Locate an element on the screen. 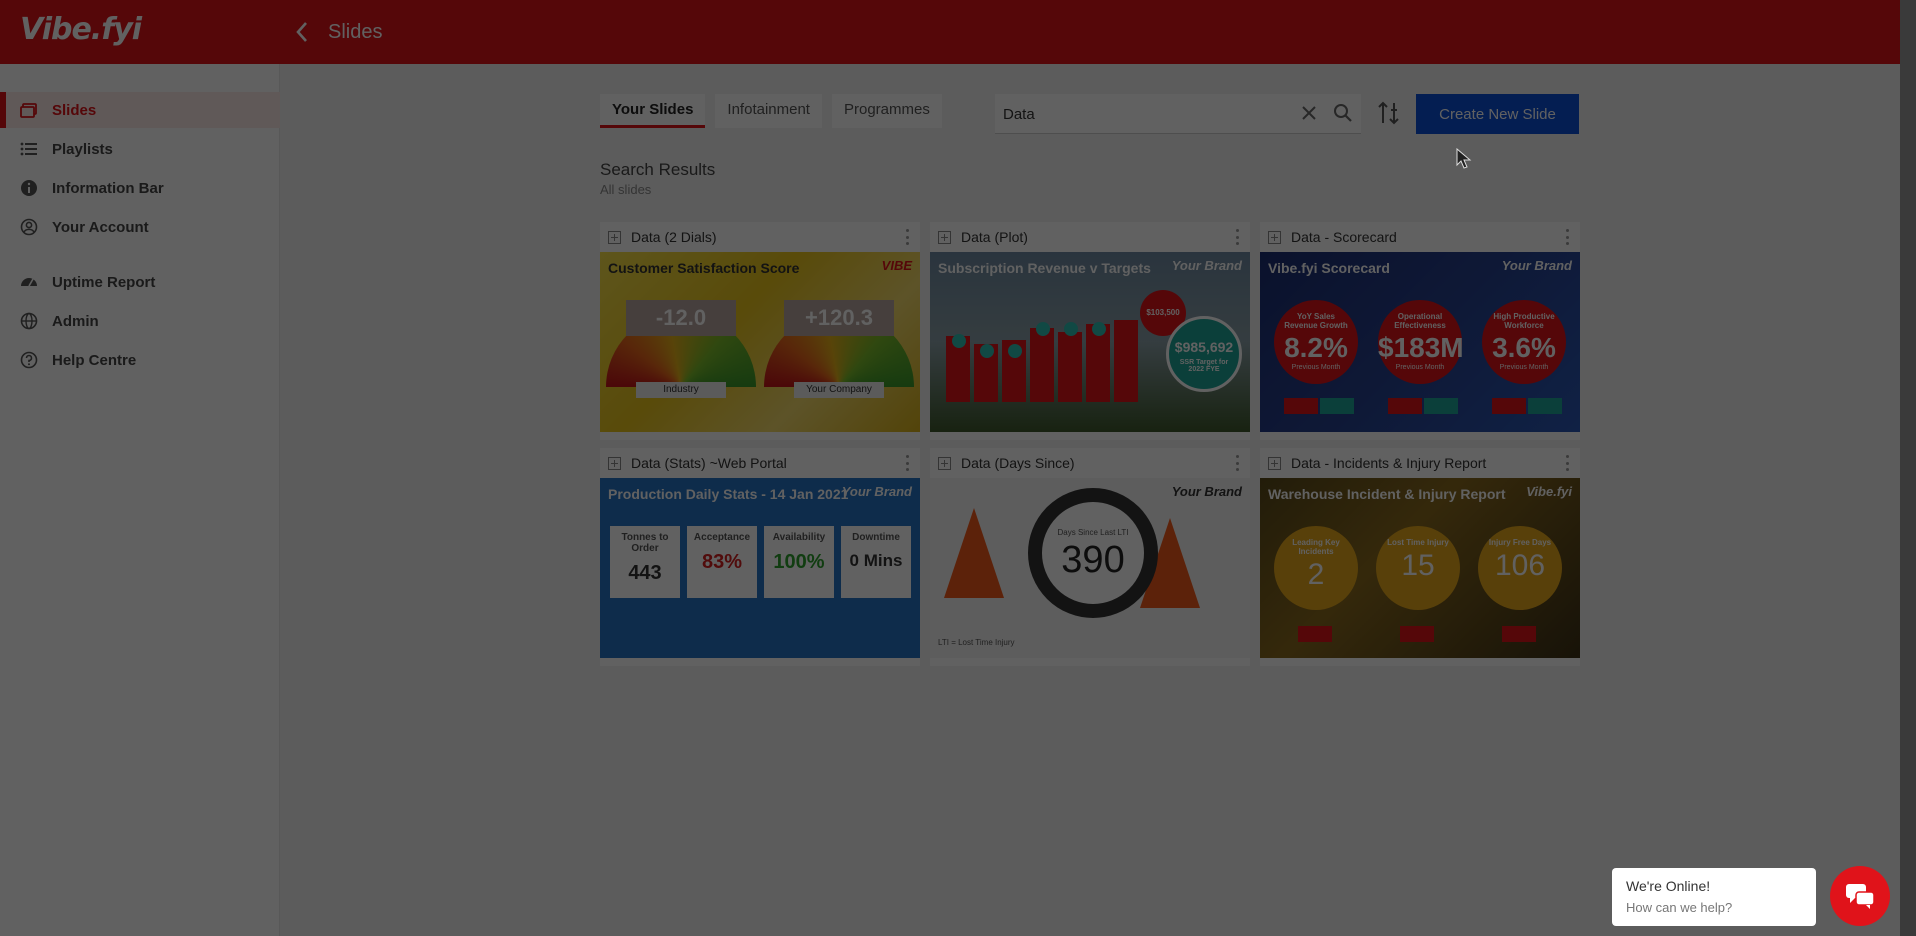 Image resolution: width=1916 pixels, height=936 pixels. chevron-left-icon is located at coordinates (301, 32).